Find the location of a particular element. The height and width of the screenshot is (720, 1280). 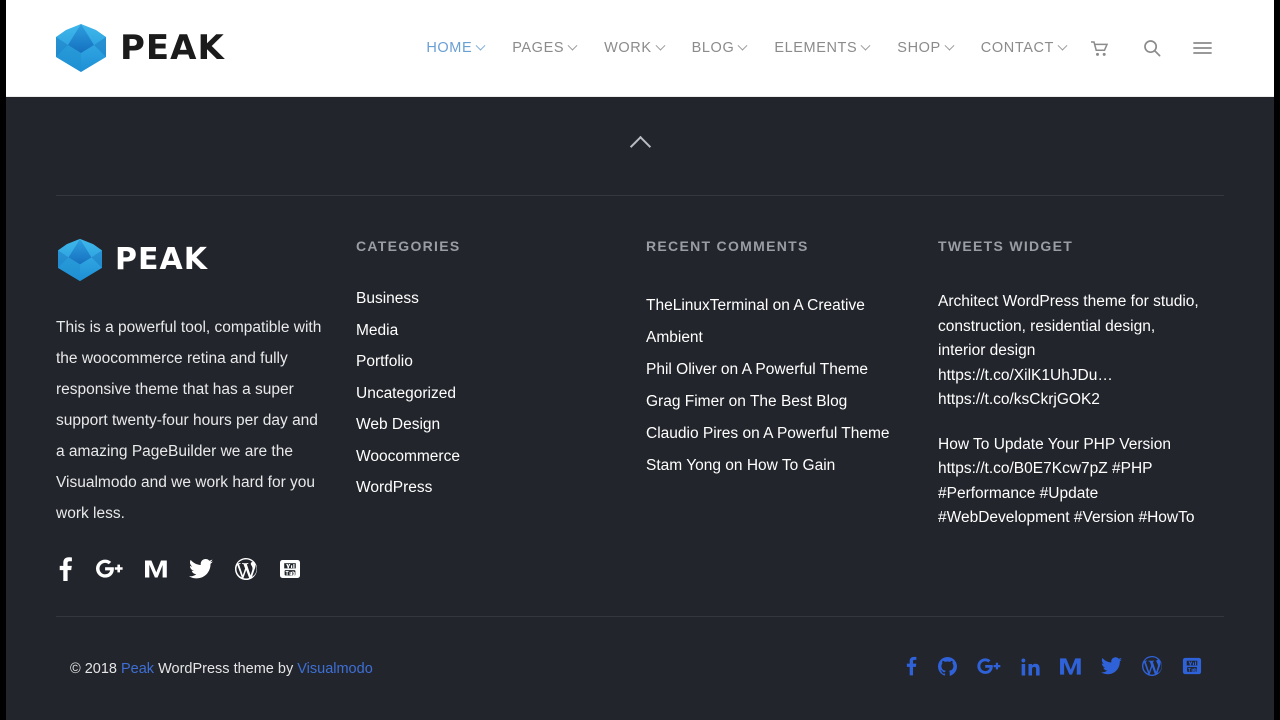

list-item: Business is located at coordinates (490, 299).